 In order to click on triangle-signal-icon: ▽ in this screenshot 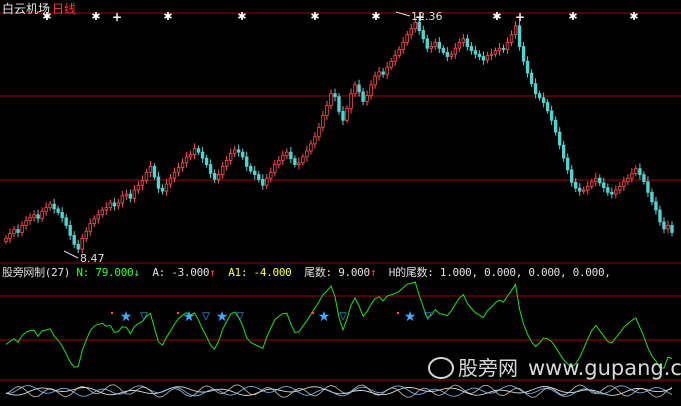, I will do `click(240, 316)`.